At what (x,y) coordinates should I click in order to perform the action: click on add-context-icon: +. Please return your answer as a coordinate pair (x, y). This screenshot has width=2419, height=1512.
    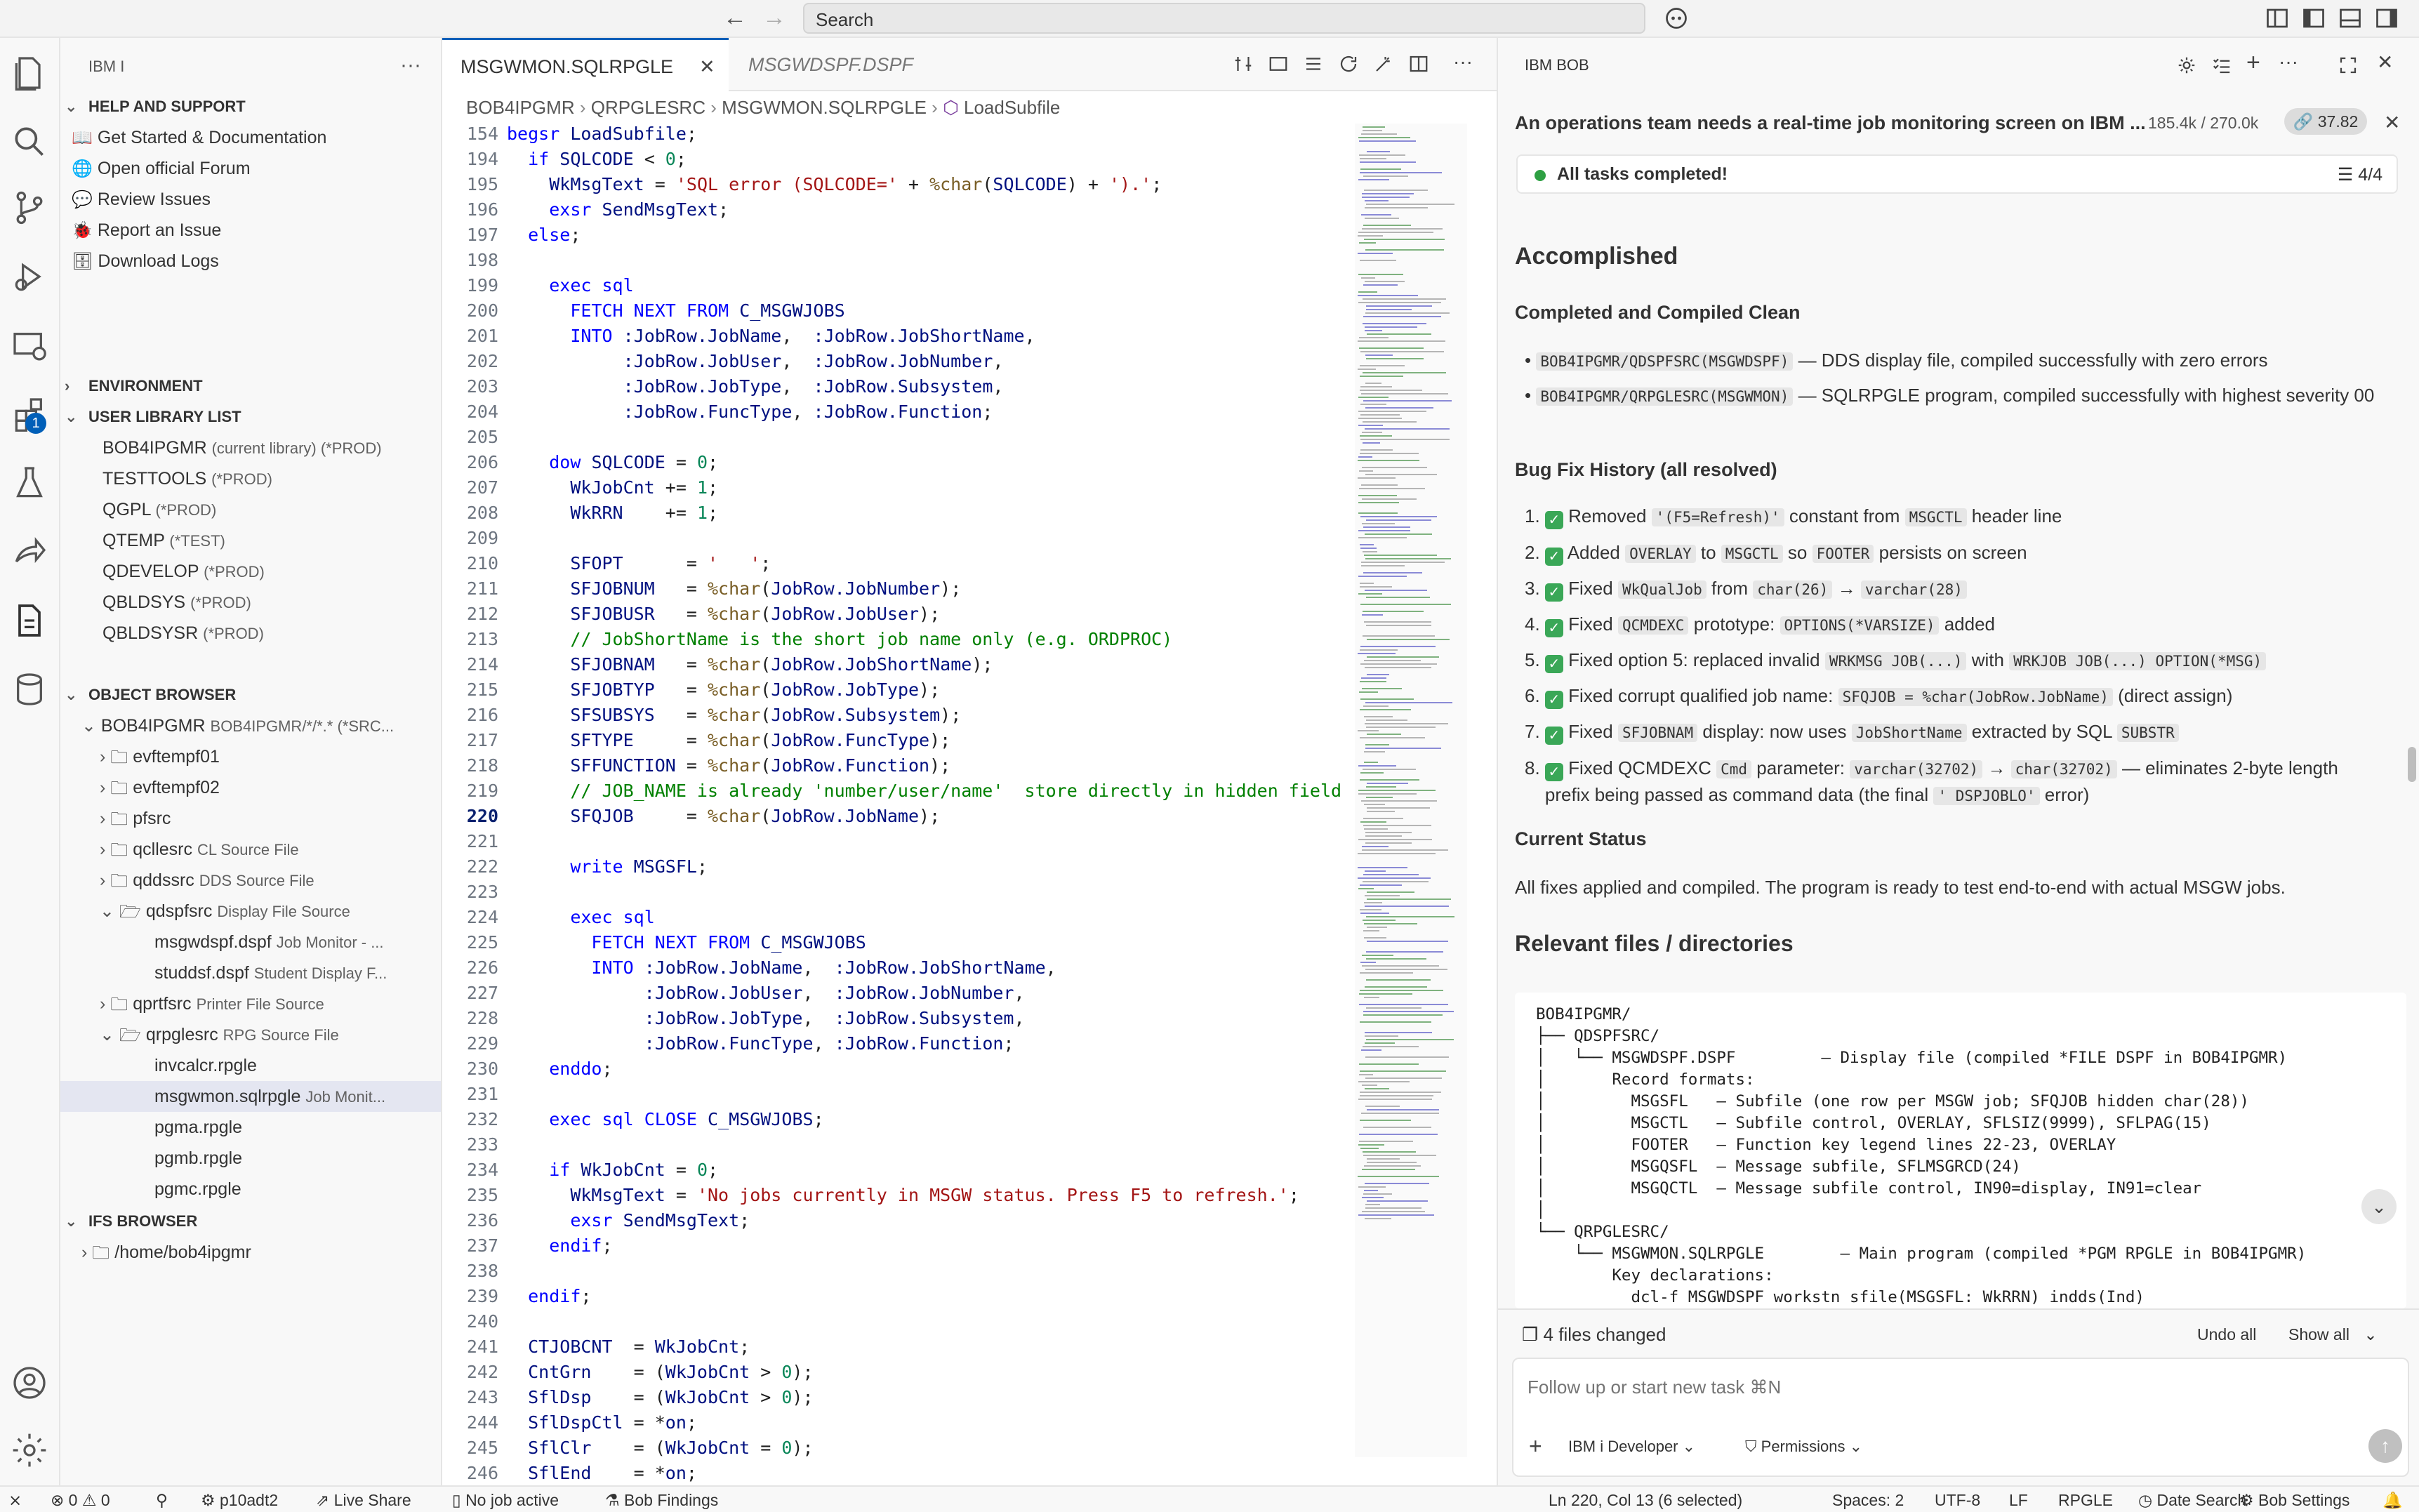
    Looking at the image, I should click on (1536, 1446).